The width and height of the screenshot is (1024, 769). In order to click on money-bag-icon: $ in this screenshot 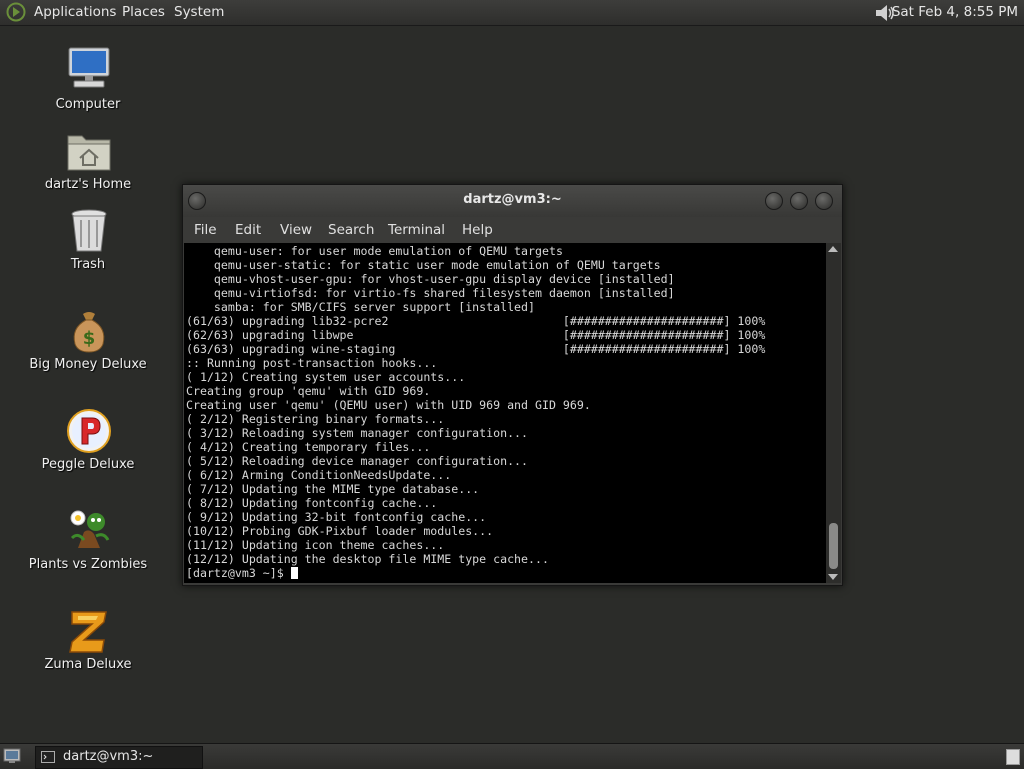, I will do `click(89, 332)`.